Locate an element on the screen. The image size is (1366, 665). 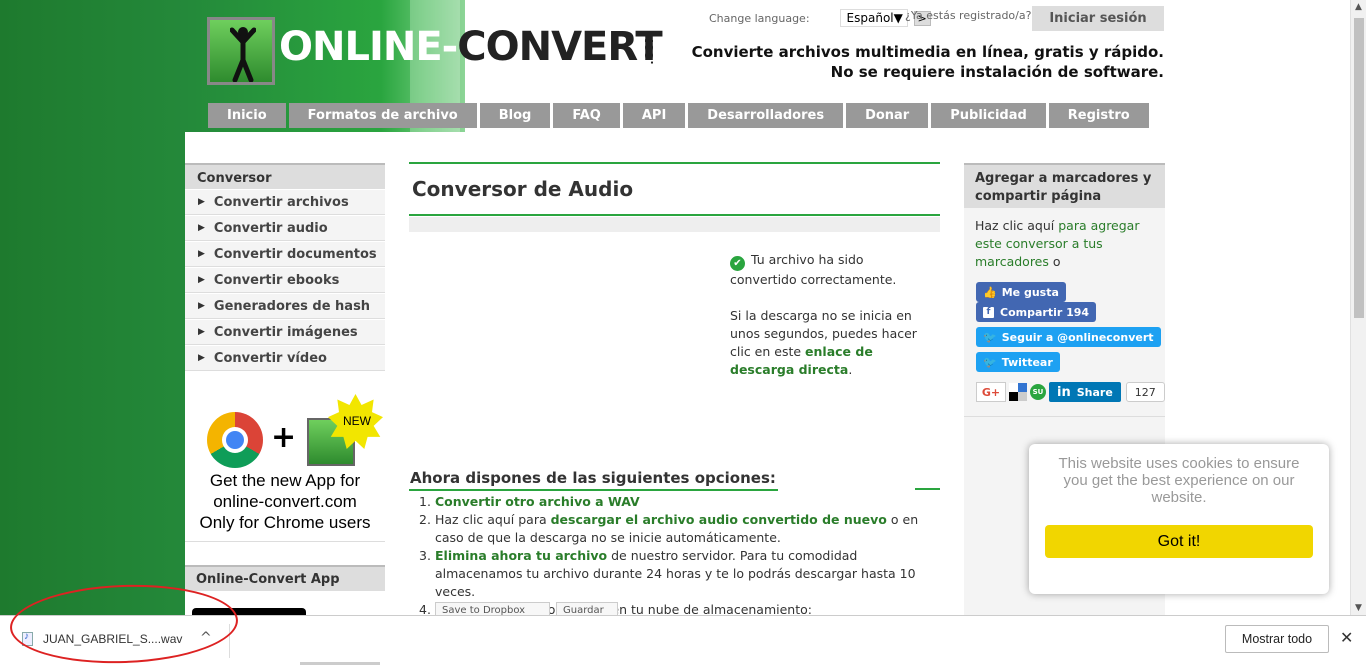
language-switcher: Change language: Español ▼ > is located at coordinates (820, 18).